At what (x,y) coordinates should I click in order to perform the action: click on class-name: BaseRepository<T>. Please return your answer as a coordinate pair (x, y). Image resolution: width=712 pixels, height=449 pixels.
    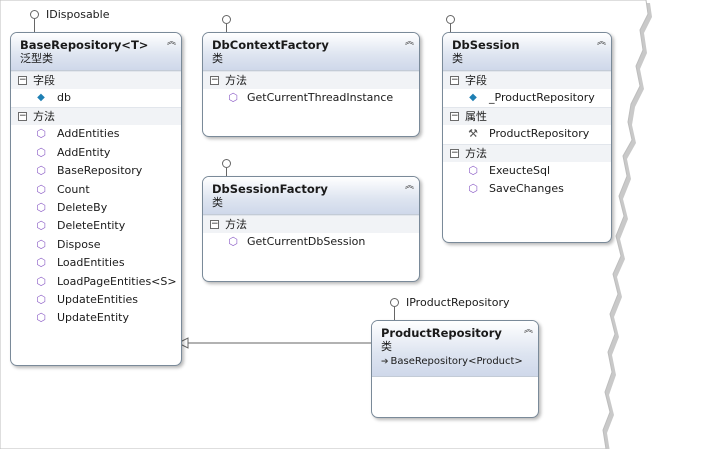
    Looking at the image, I should click on (84, 45).